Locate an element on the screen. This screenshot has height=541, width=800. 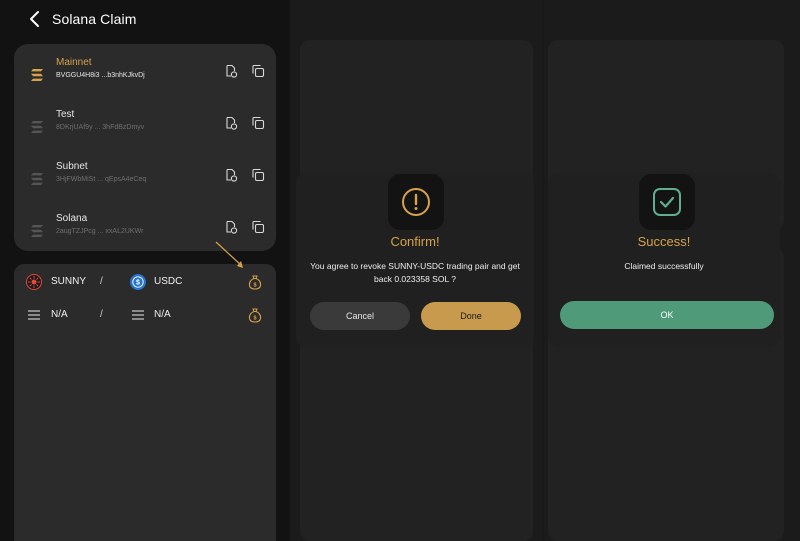
base-token-label: N/A is located at coordinates (59, 314).